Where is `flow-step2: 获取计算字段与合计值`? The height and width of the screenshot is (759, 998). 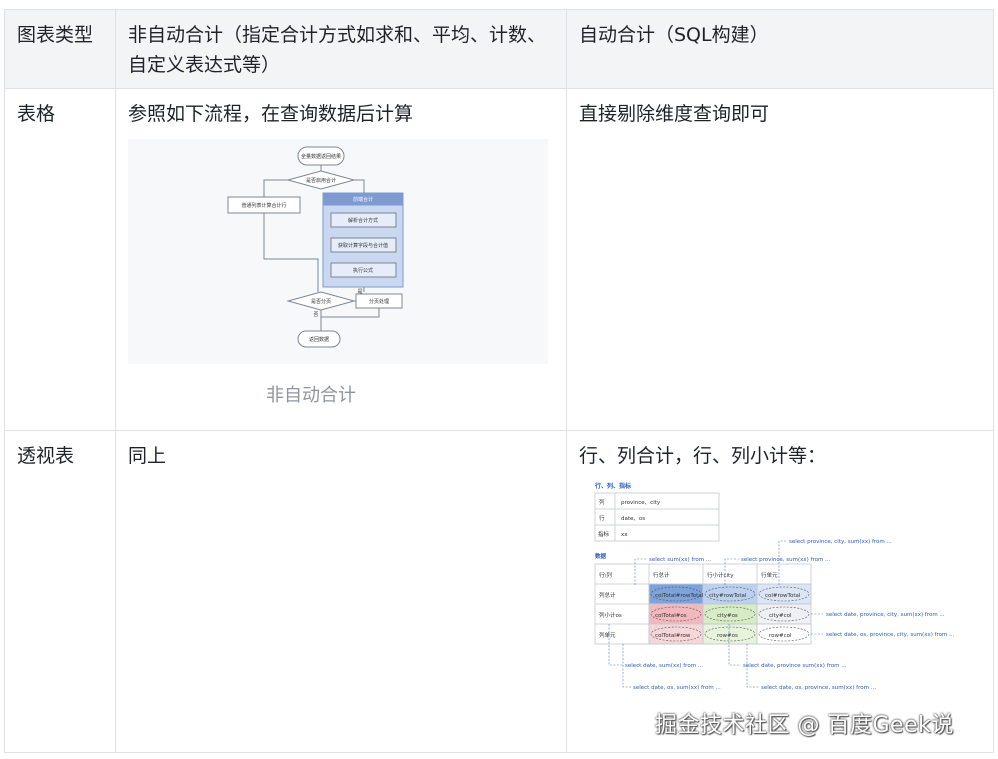
flow-step2: 获取计算字段与合计值 is located at coordinates (363, 245).